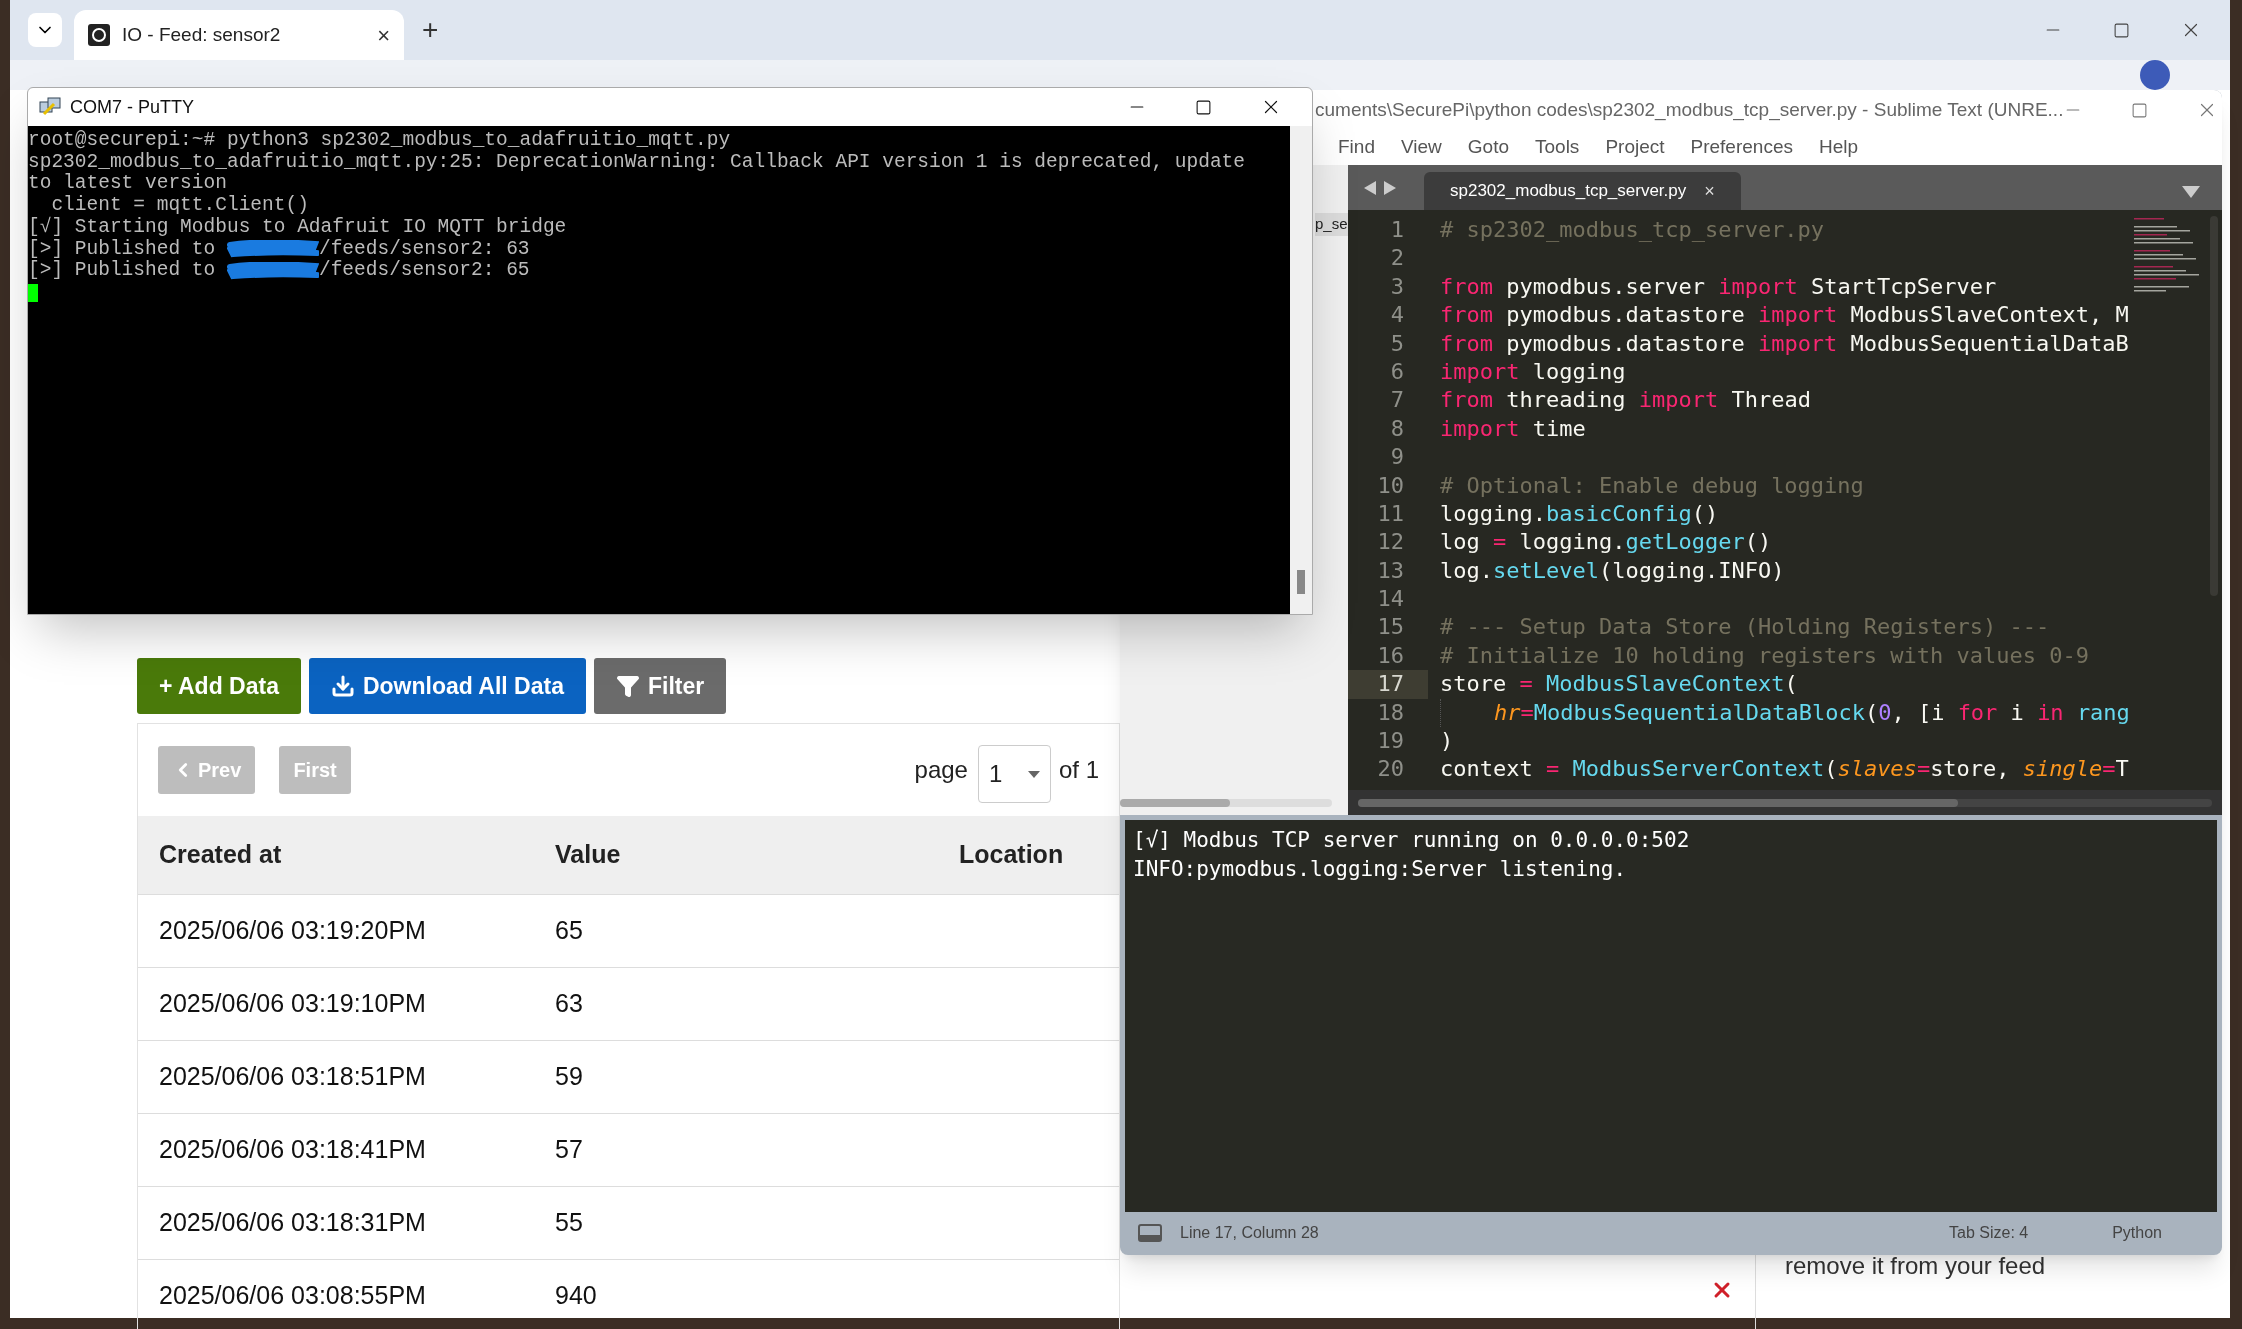  Describe the element at coordinates (1390, 599) in the screenshot. I see `line-number: 14` at that location.